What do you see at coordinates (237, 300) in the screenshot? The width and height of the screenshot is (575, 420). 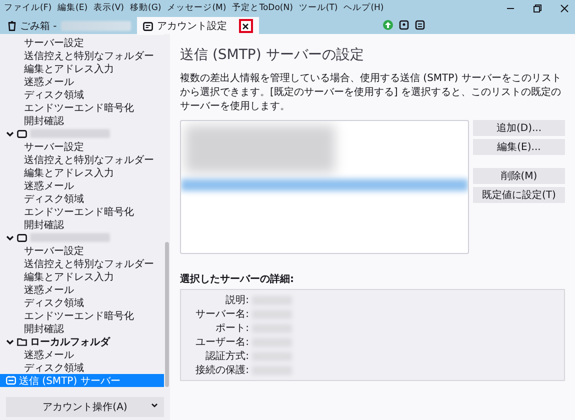 I see `field-label: 説明:` at bounding box center [237, 300].